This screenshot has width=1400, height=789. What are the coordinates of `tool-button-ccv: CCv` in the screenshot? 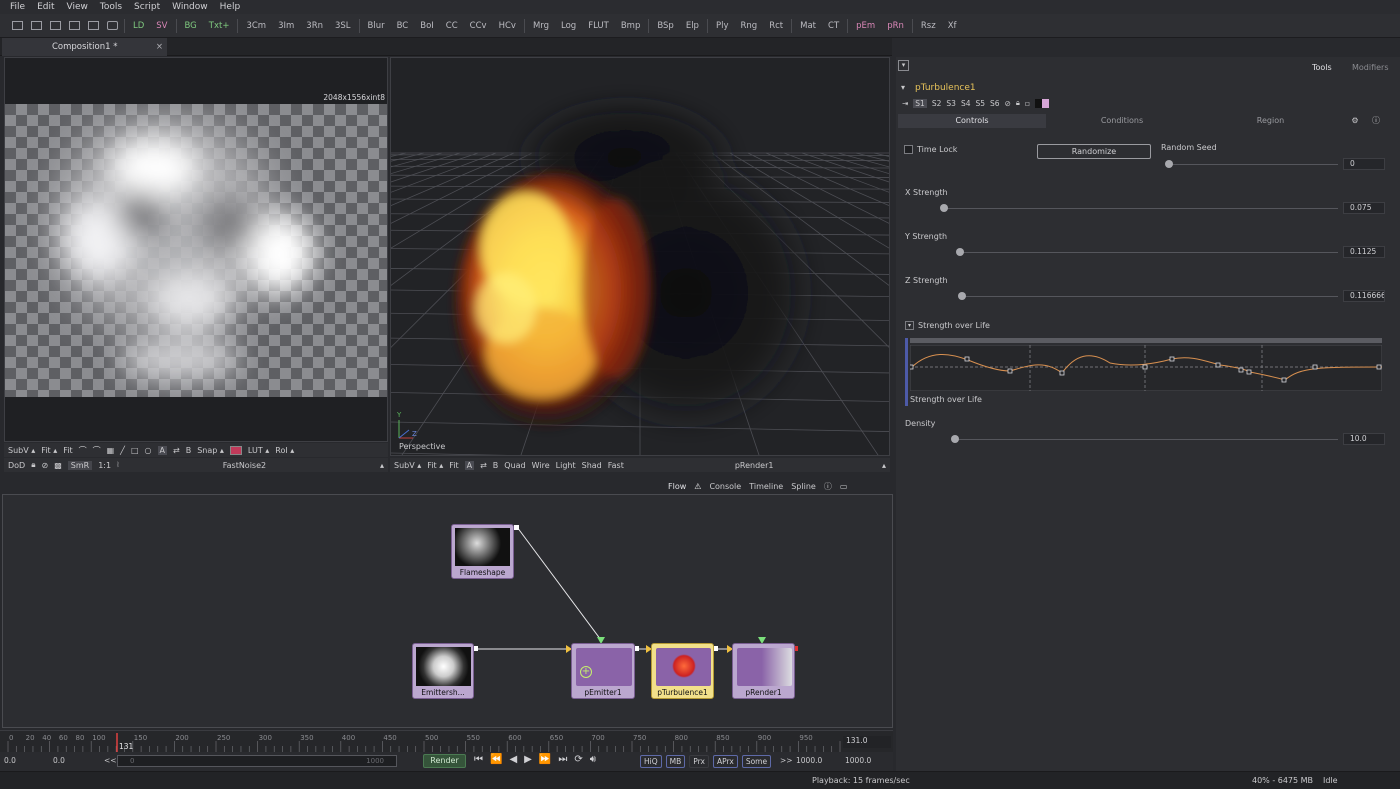 It's located at (478, 26).